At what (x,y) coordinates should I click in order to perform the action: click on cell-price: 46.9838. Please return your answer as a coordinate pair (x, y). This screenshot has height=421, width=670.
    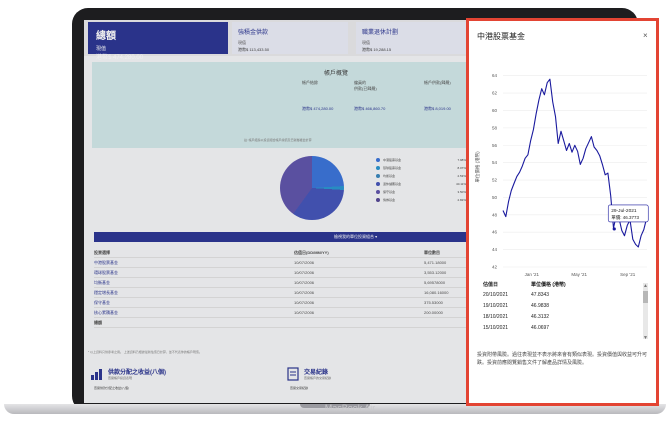
    Looking at the image, I should click on (540, 306).